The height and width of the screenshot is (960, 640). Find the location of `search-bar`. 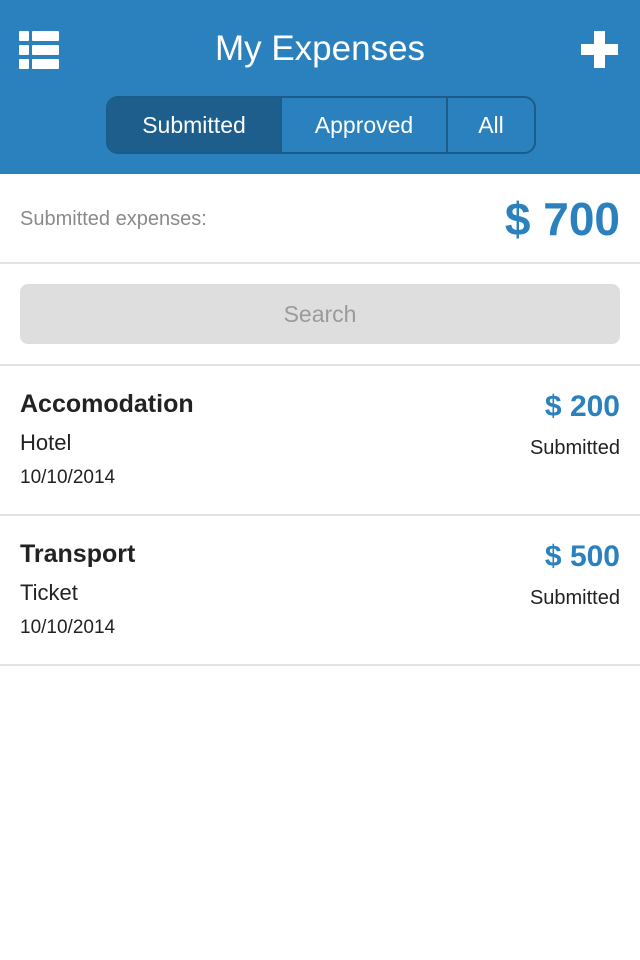

search-bar is located at coordinates (320, 315).